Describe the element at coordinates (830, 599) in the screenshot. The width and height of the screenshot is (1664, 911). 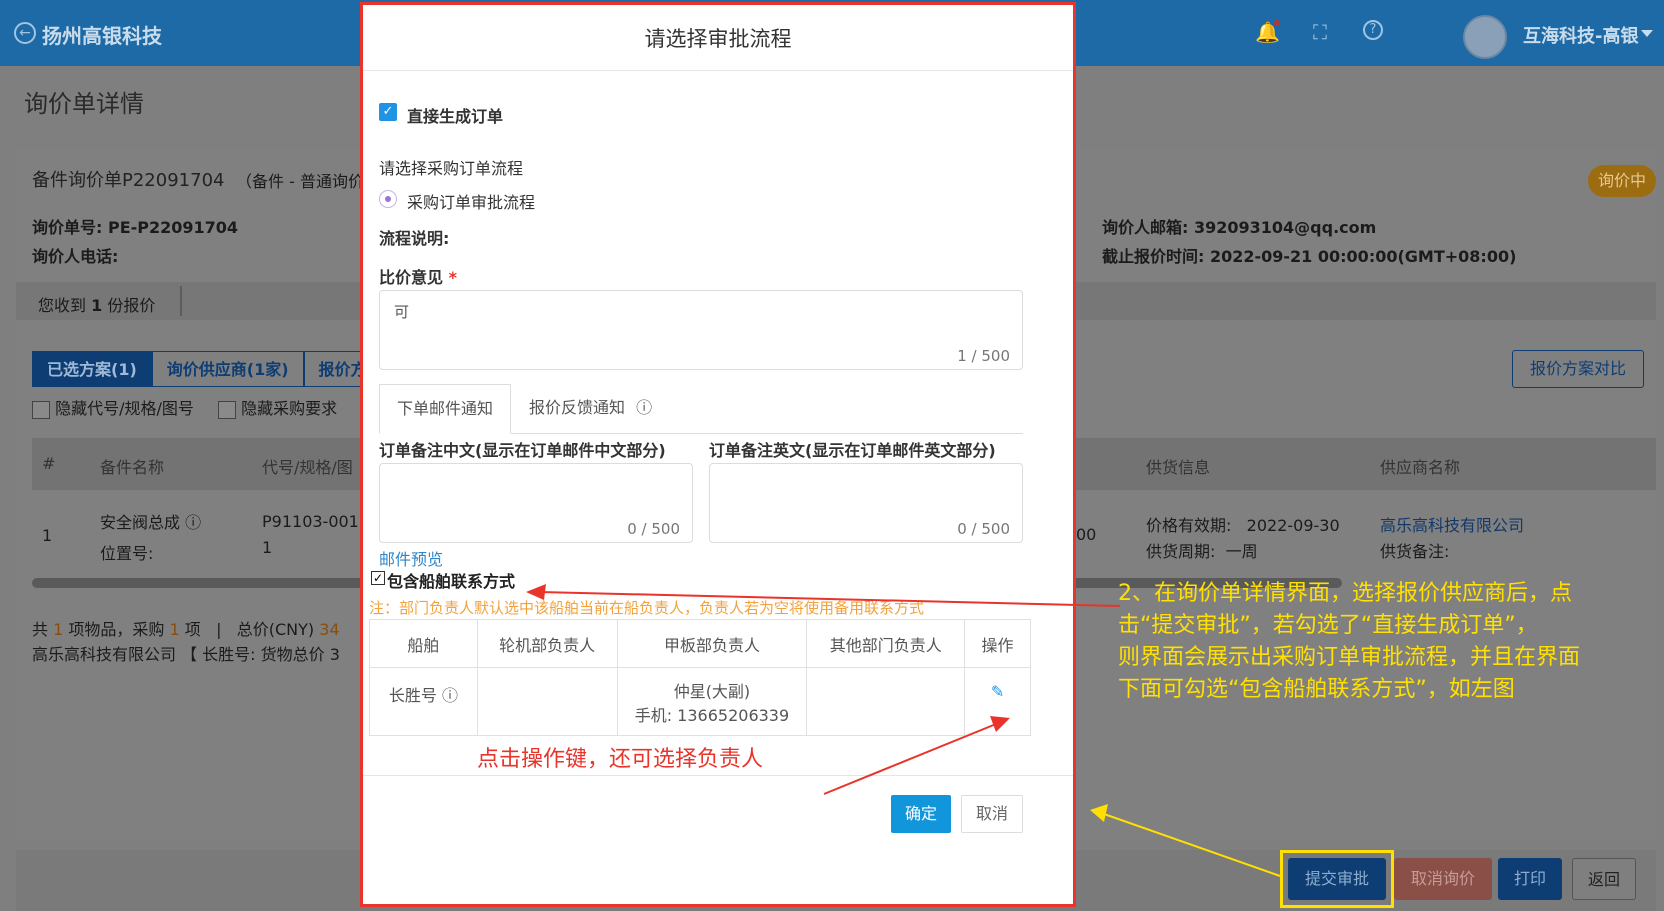
I see `arrow-to-contact` at that location.